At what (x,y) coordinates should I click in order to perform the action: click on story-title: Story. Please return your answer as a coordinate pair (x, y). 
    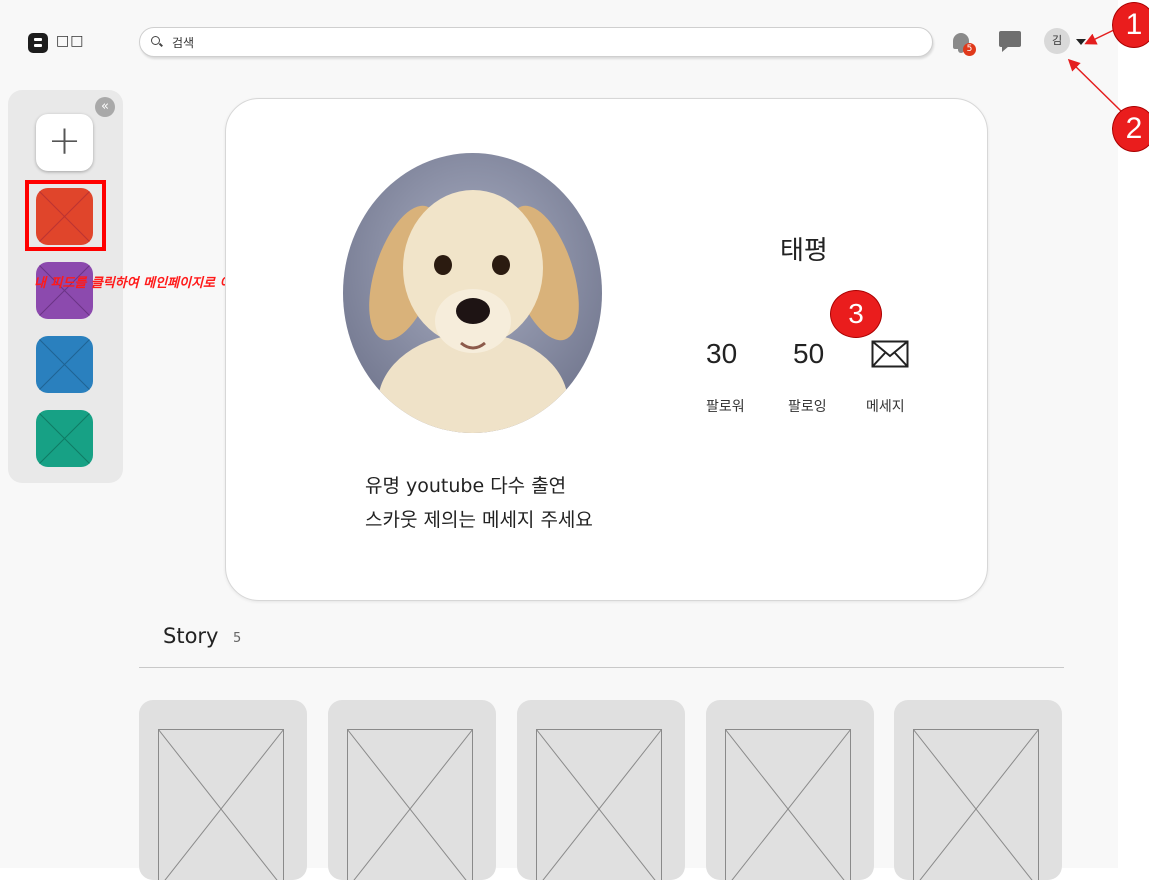
    Looking at the image, I should click on (190, 636).